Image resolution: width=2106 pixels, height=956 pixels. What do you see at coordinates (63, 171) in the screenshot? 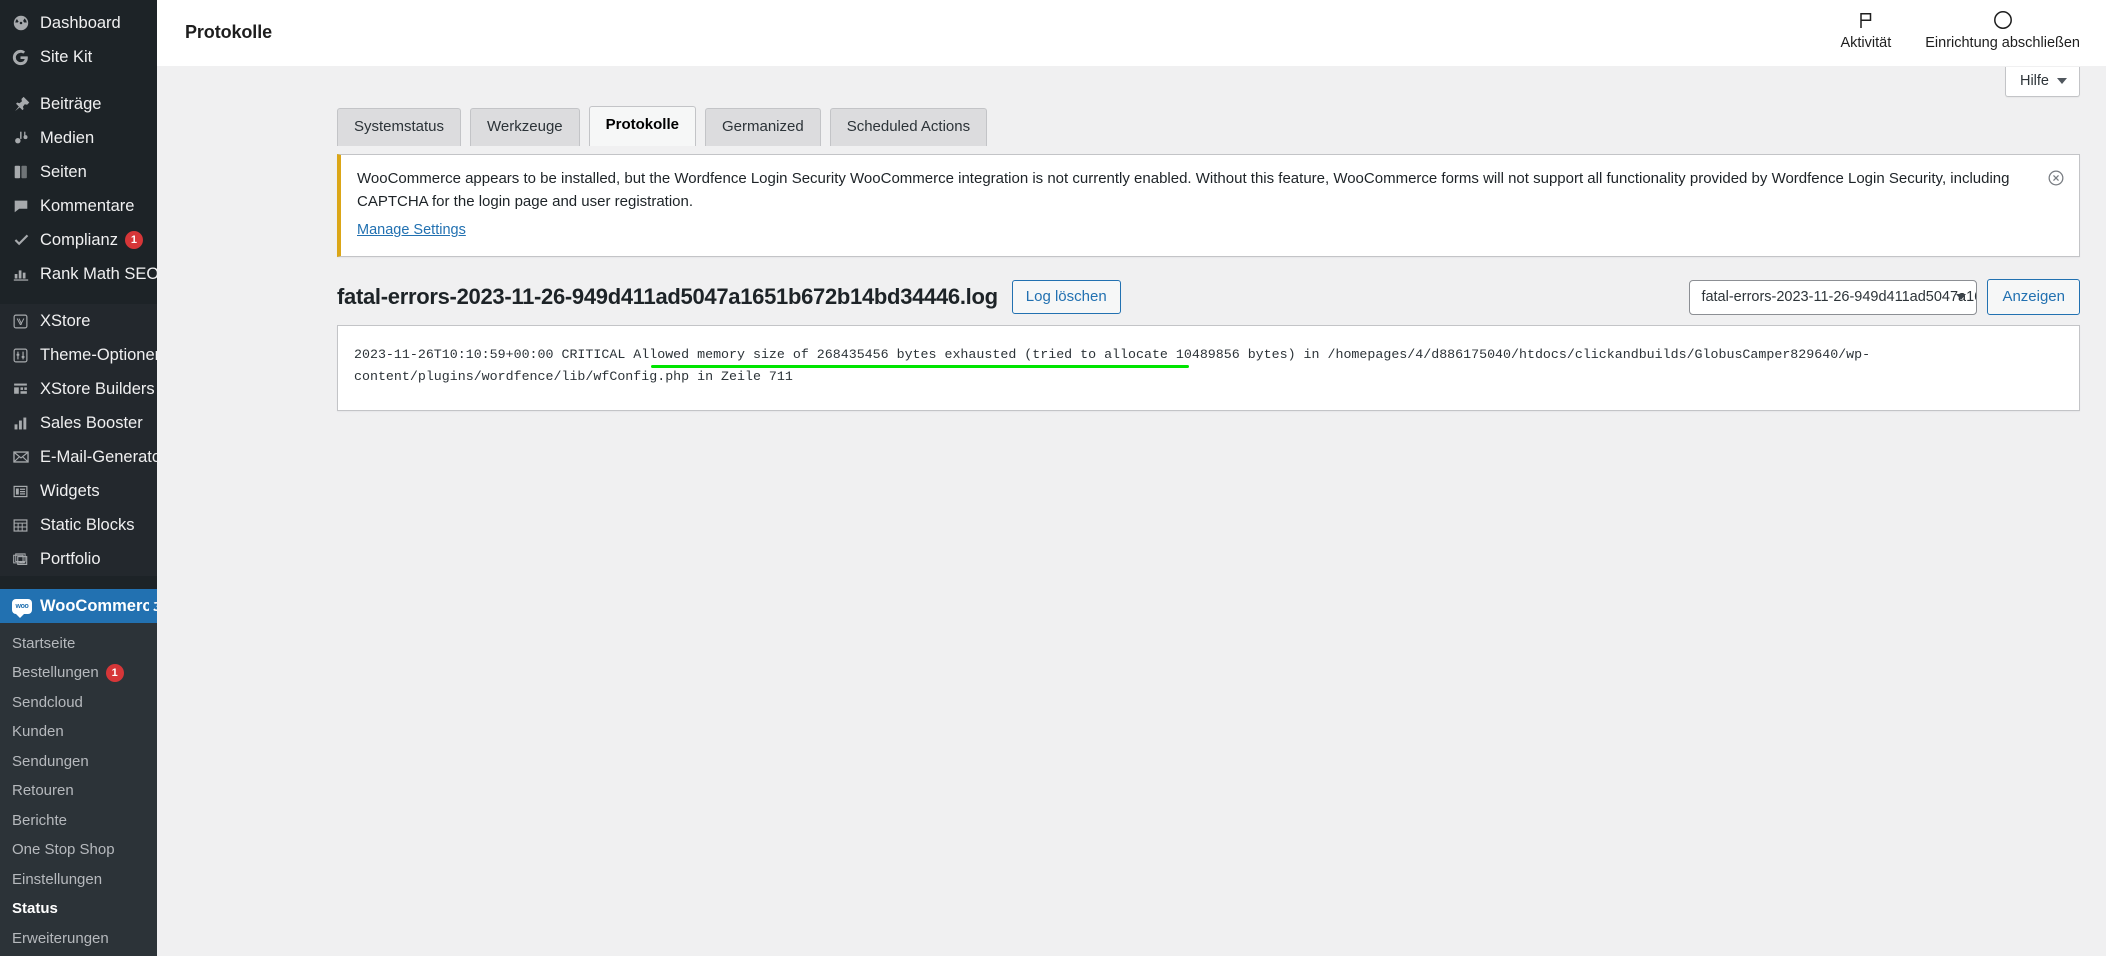
I see `sidebar-item-label: Seiten` at bounding box center [63, 171].